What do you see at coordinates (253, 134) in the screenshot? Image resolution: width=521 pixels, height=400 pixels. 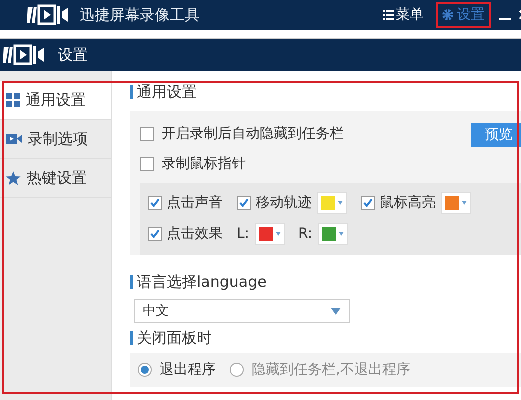 I see `option-label: 开启录制后自动隐藏到任务栏` at bounding box center [253, 134].